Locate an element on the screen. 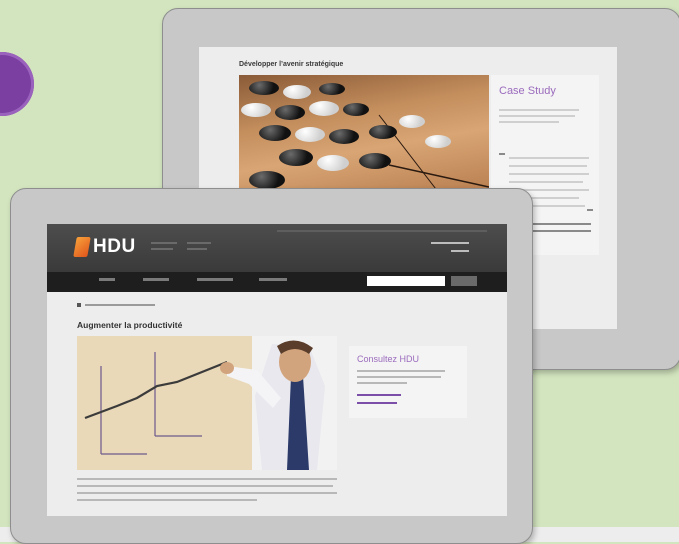 This screenshot has height=544, width=679. case-study-title: Case Study is located at coordinates (527, 91).